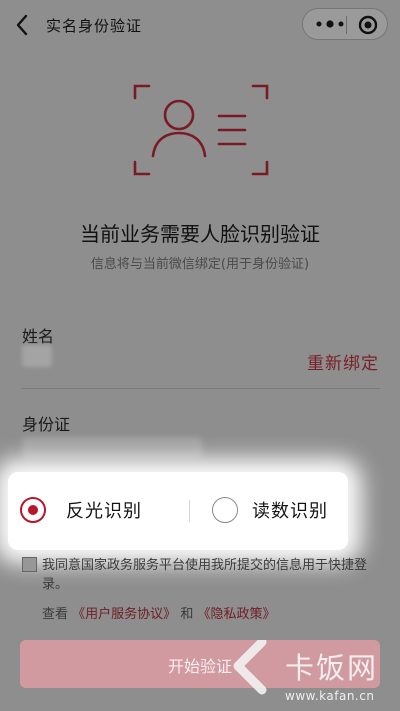  I want to click on watermark-logo-icon, so click(250, 667).